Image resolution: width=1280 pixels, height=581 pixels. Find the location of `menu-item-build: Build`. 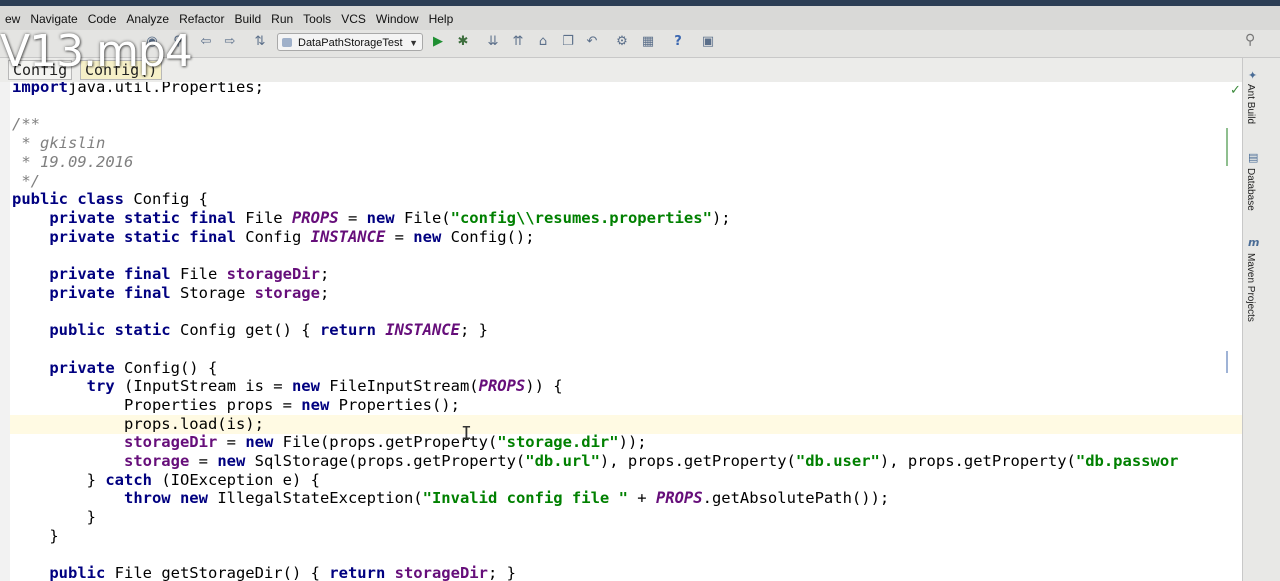

menu-item-build: Build is located at coordinates (247, 19).